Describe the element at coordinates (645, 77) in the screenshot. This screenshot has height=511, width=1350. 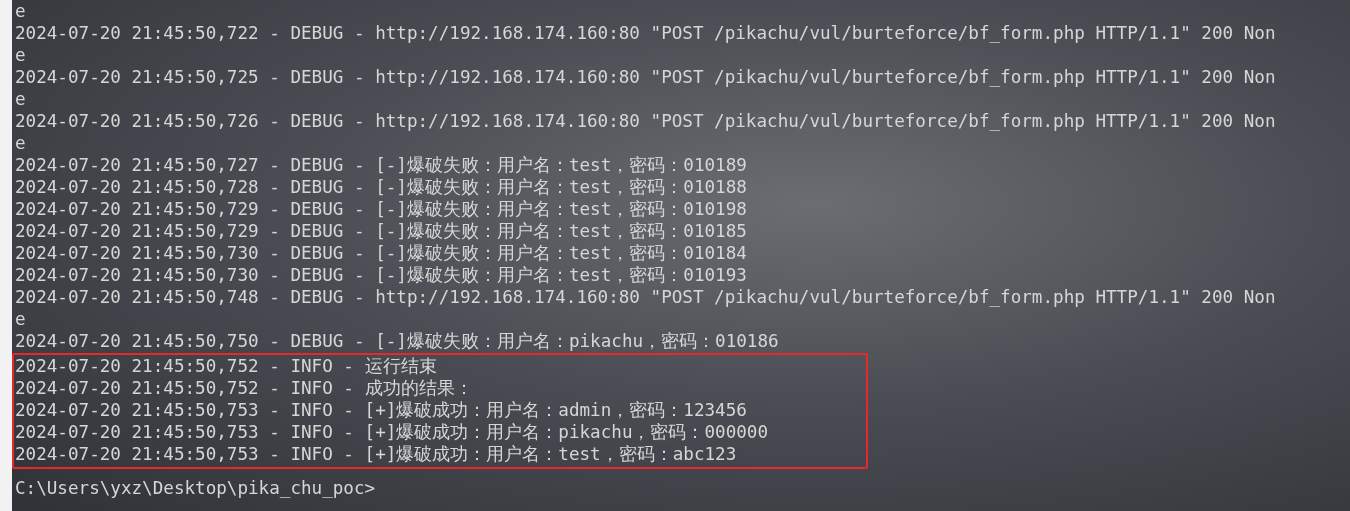
I see `log-line: 2024-07-20 21:45:50,725 - DEBUG - http://192.168.174.160:80 "POST /pikachu/vul/burteforce/bf_form.php HTTP/1.1" 200 Non` at that location.